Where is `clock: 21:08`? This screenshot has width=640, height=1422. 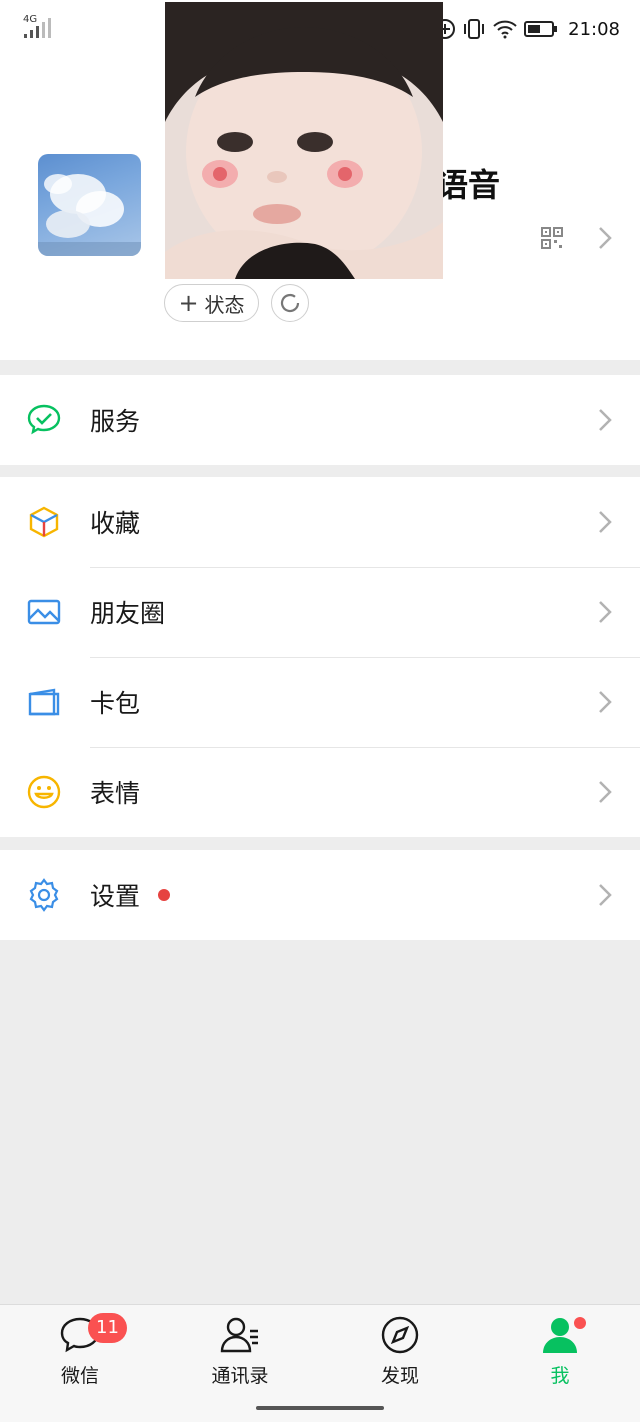
clock: 21:08 is located at coordinates (594, 29).